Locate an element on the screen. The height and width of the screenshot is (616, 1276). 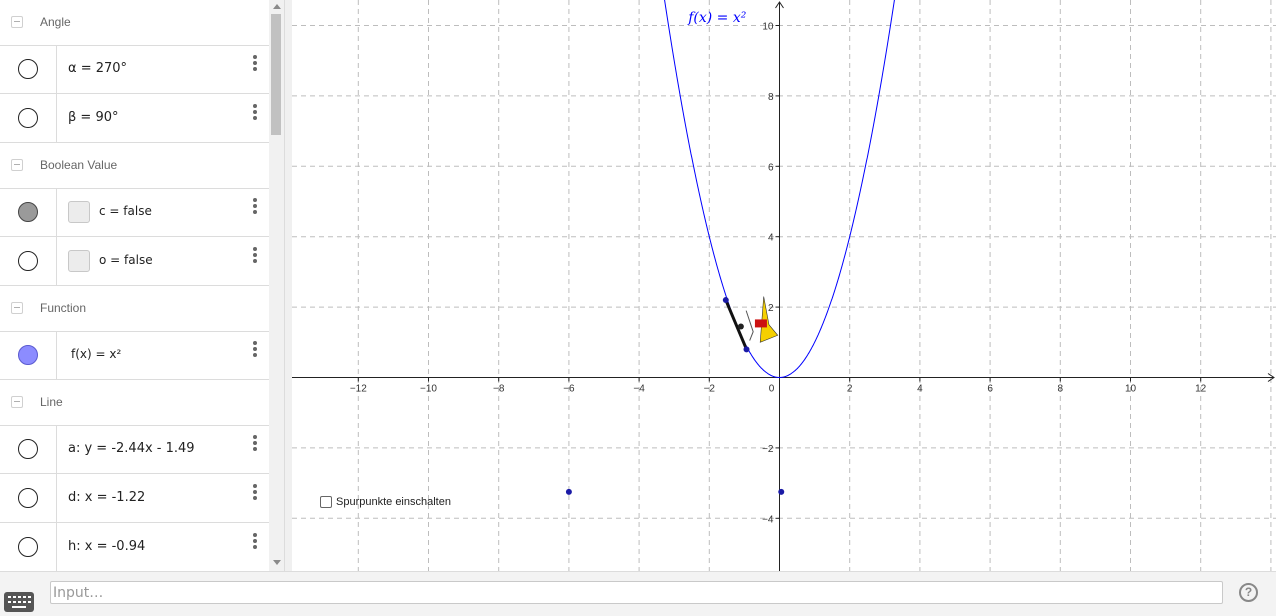
definition-d: d: x = -1.22 is located at coordinates (106, 497).